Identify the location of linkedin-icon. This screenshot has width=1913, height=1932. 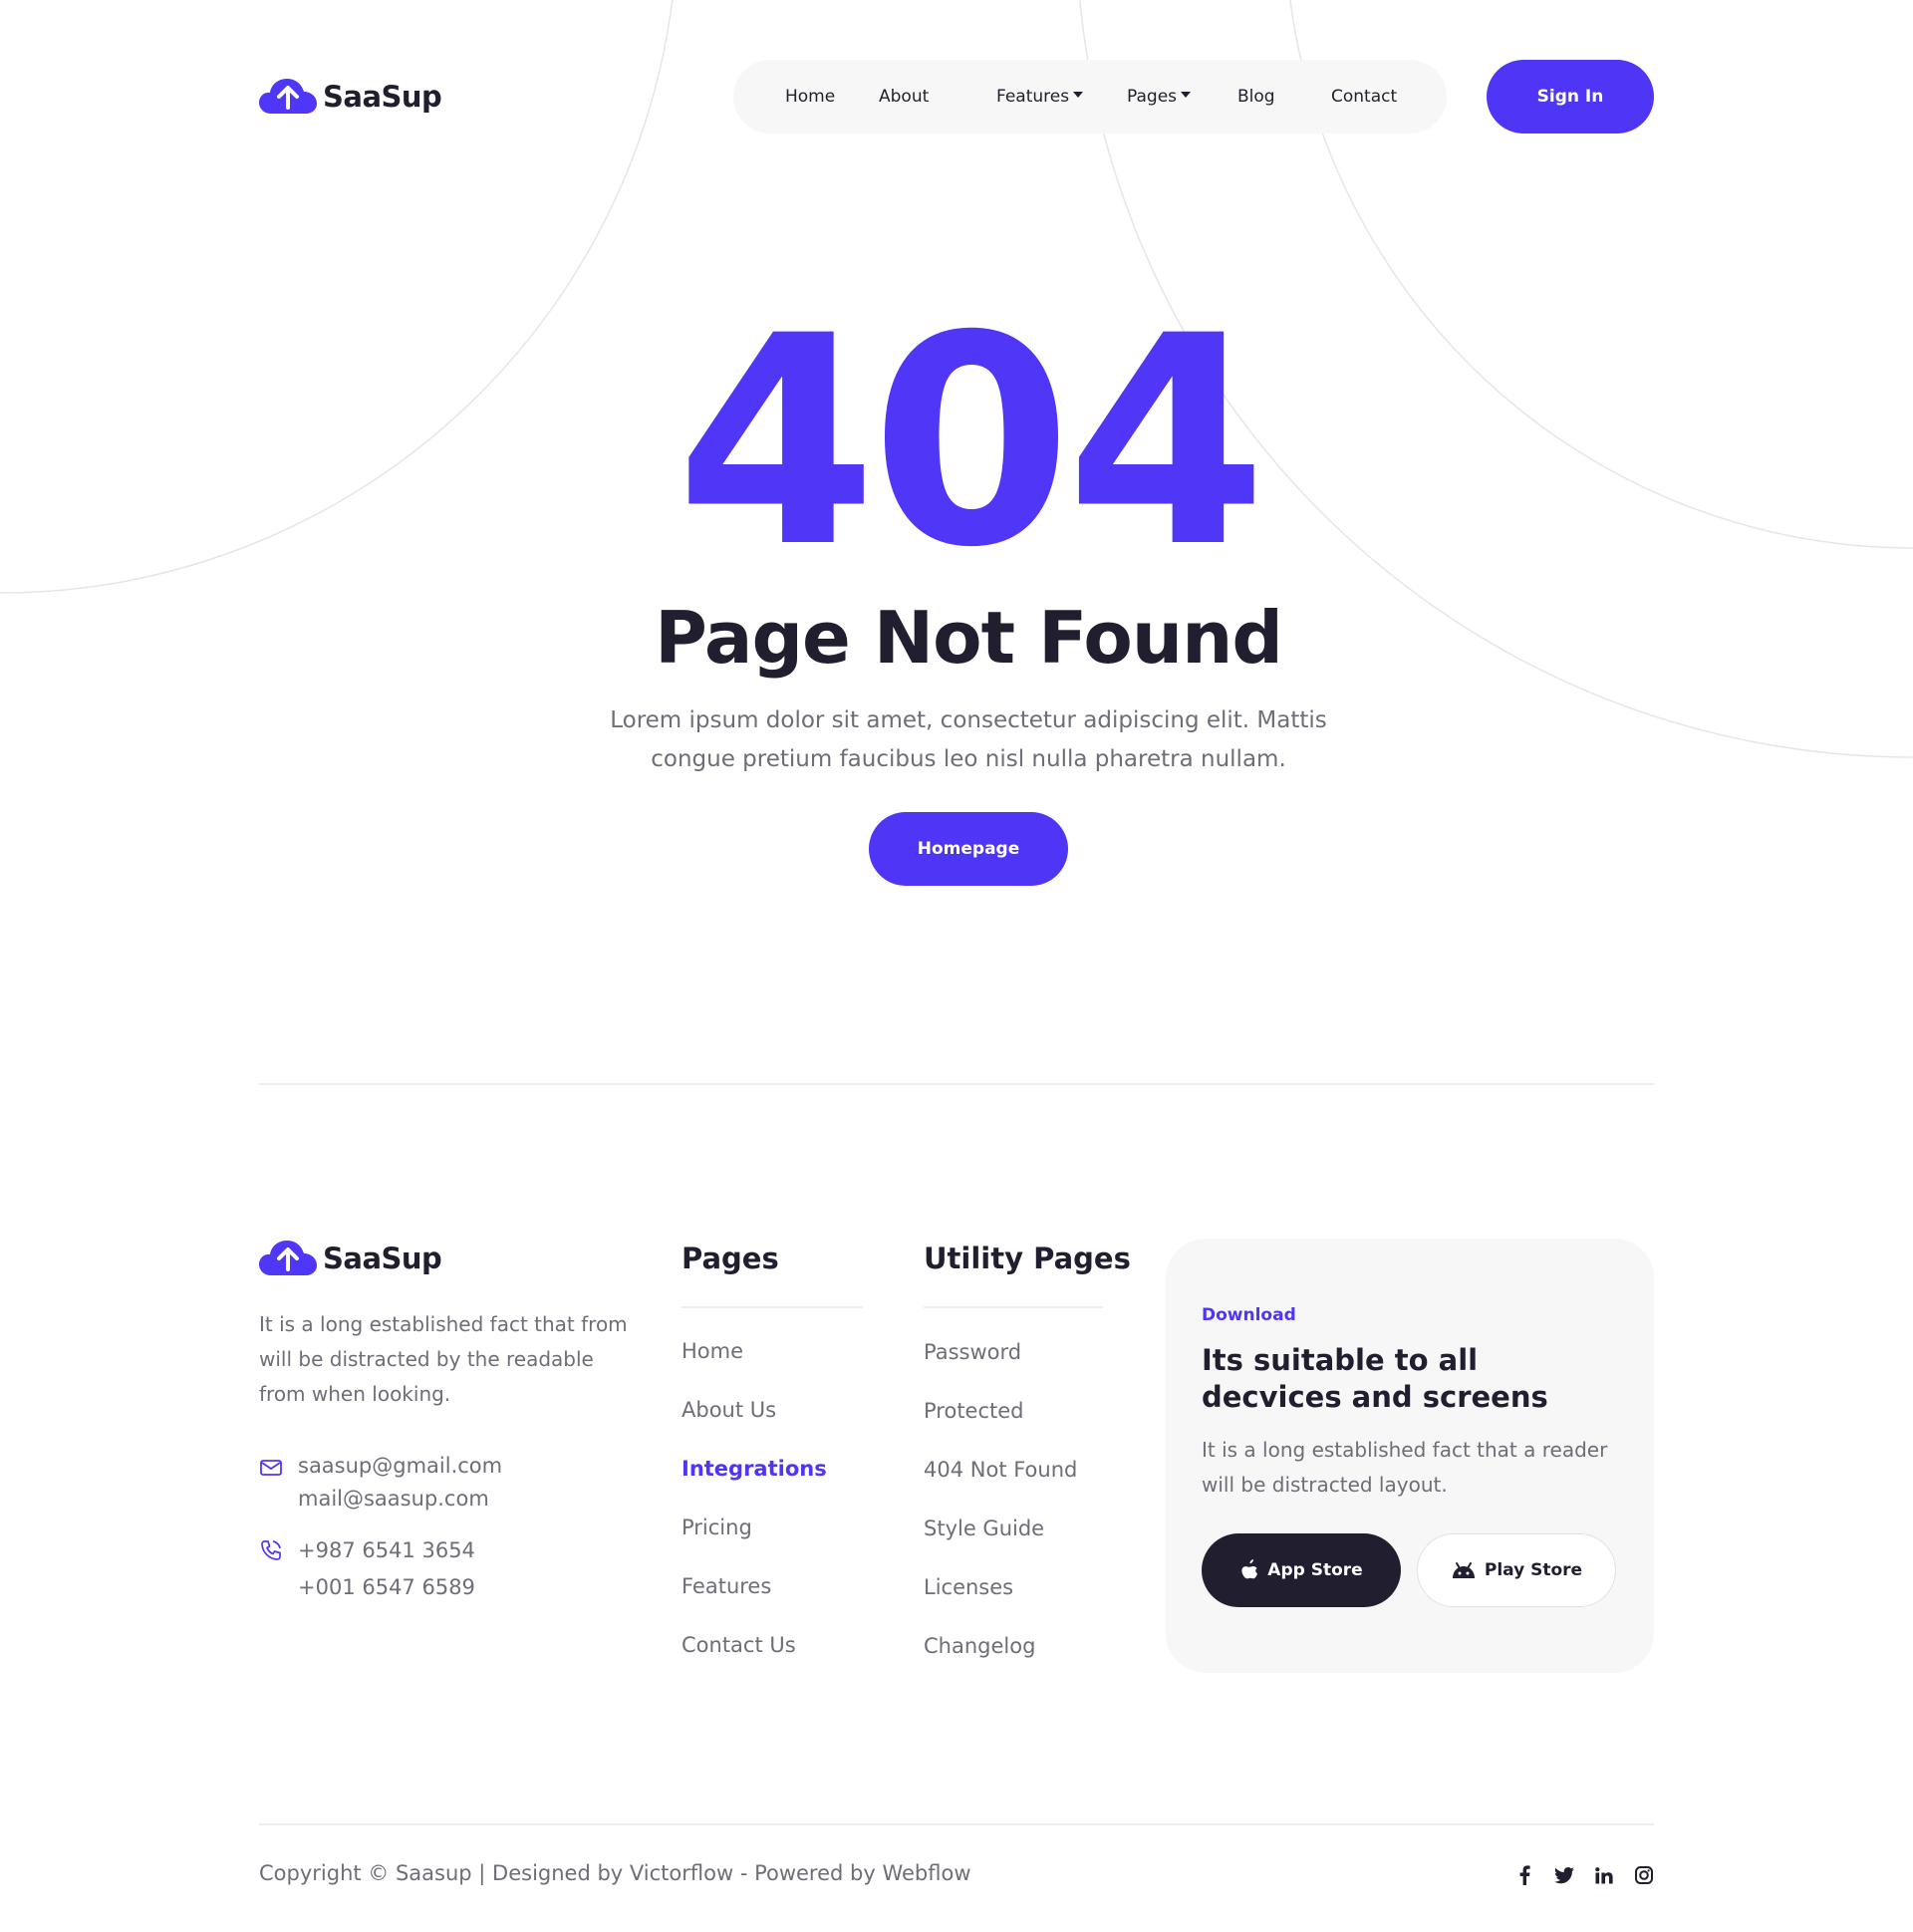
(1604, 1875).